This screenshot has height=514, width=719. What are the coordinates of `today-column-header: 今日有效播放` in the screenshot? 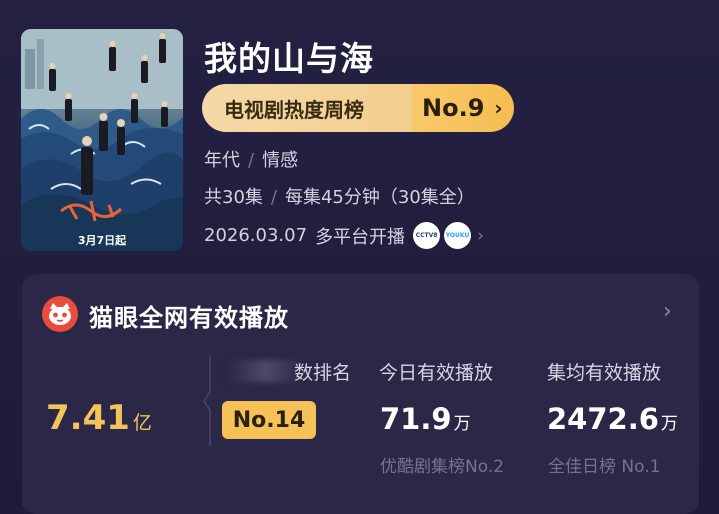 It's located at (436, 373).